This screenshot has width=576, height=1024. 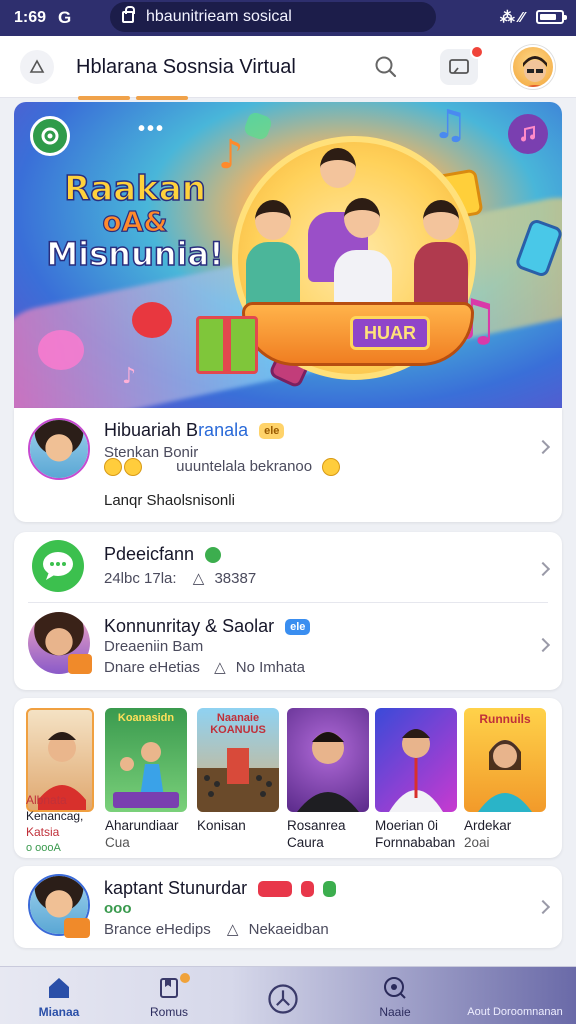 I want to click on address-bar: hbaunitrieam sosical, so click(x=273, y=17).